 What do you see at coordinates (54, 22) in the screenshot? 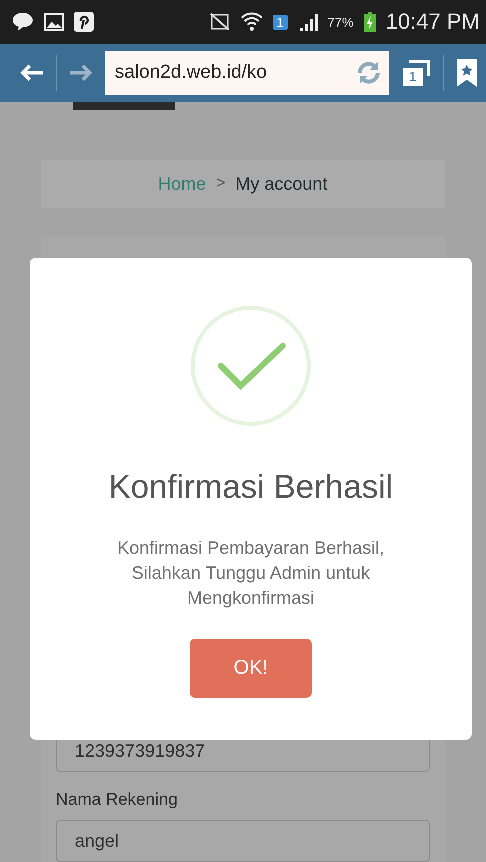
I see `image-icon` at bounding box center [54, 22].